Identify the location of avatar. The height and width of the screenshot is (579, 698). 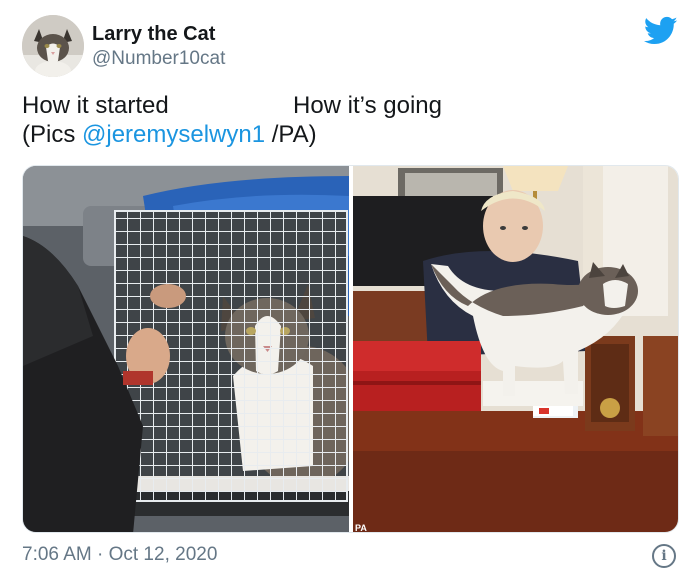
(53, 46).